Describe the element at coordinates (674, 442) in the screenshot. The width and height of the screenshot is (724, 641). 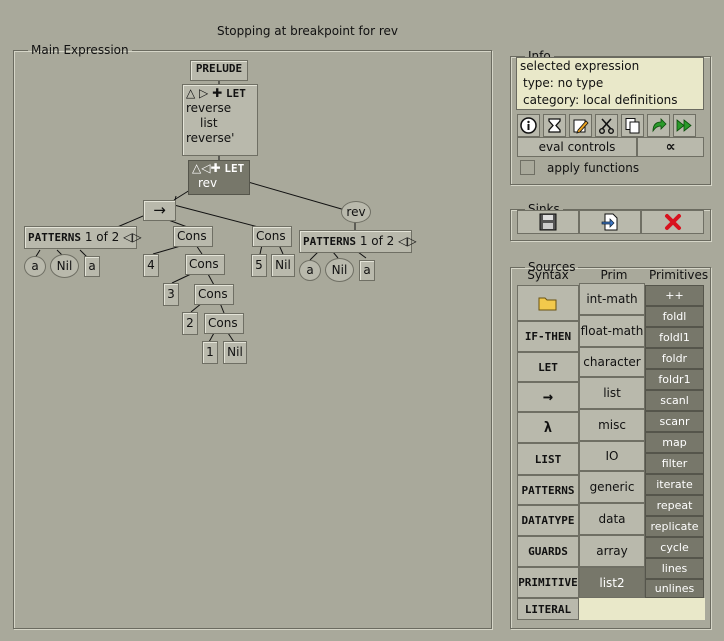
I see `primitive-map: map` at that location.